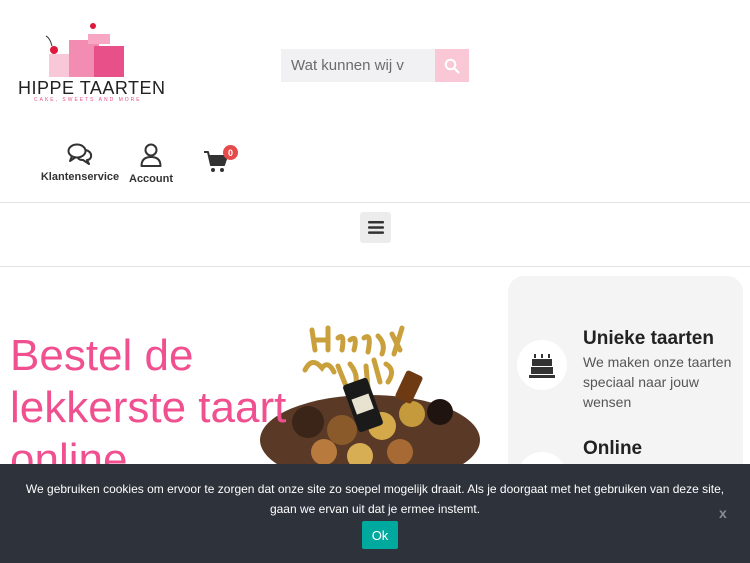 This screenshot has width=750, height=563. Describe the element at coordinates (151, 179) in the screenshot. I see `account-label: Account` at that location.